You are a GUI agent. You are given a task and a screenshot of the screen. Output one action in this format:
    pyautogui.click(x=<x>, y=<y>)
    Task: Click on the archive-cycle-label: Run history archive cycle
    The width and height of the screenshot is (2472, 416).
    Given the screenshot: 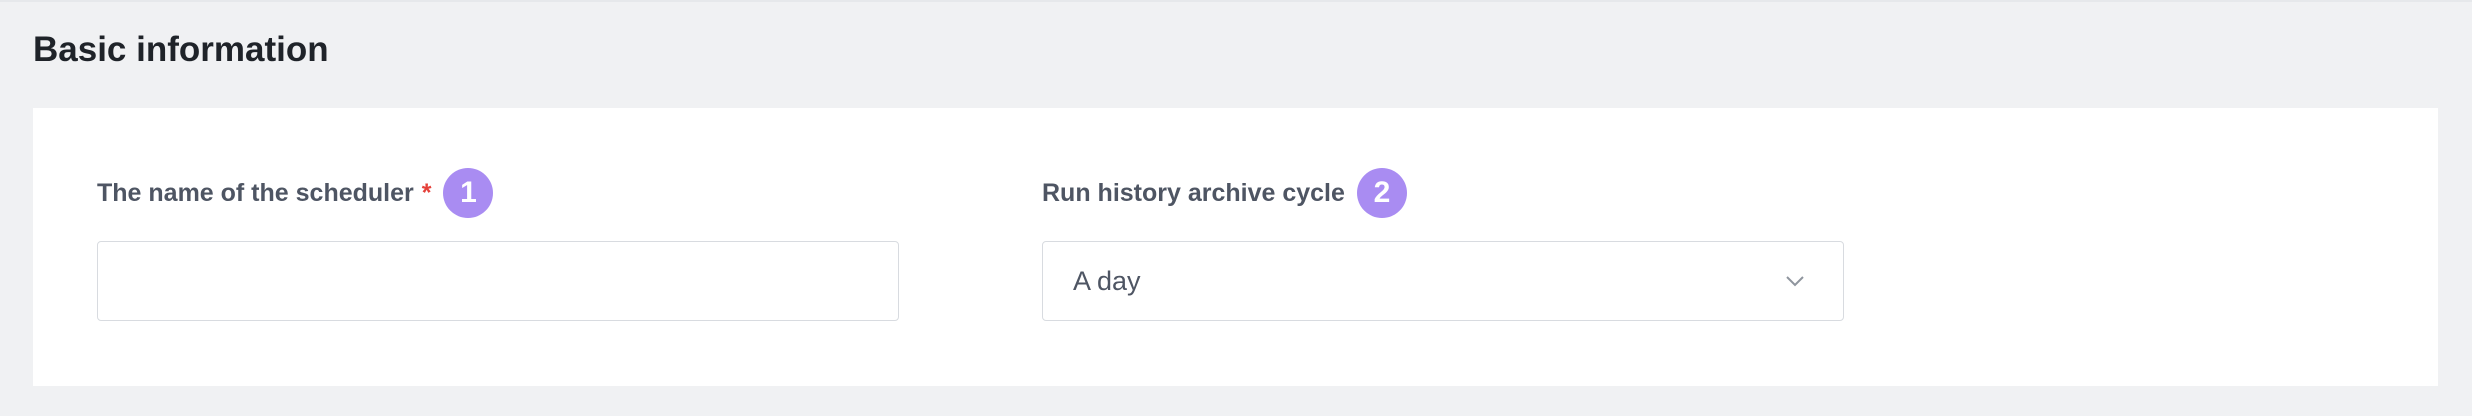 What is the action you would take?
    pyautogui.click(x=1193, y=192)
    